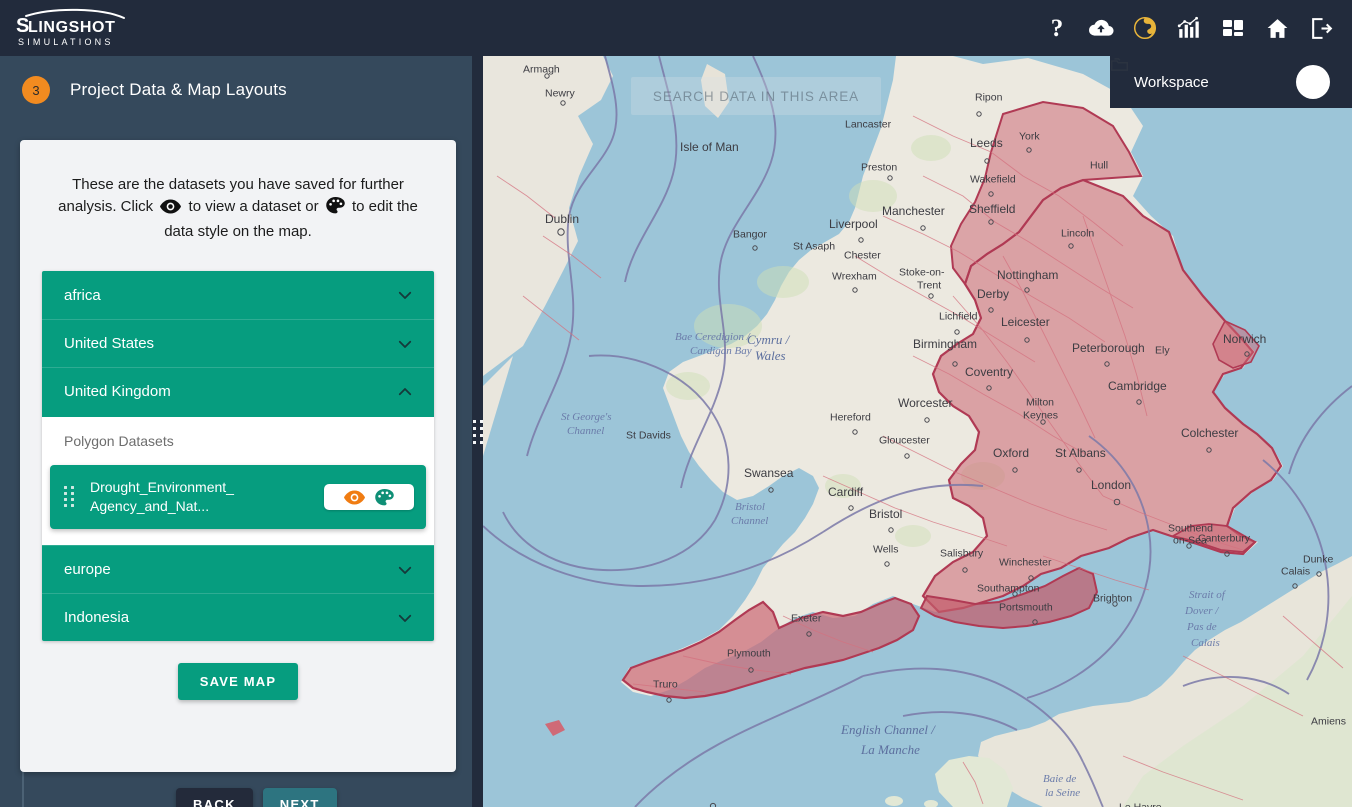 Image resolution: width=1352 pixels, height=807 pixels. Describe the element at coordinates (117, 391) in the screenshot. I see `accordion-label-united-kingdom: United Kingdom` at that location.